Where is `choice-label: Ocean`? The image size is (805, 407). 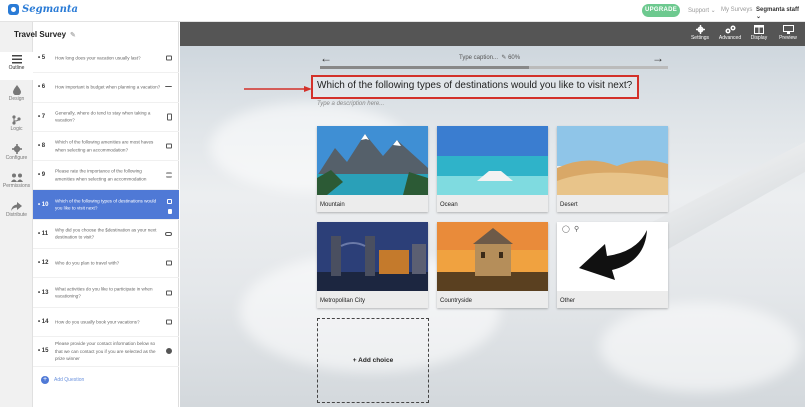 choice-label: Ocean is located at coordinates (449, 205).